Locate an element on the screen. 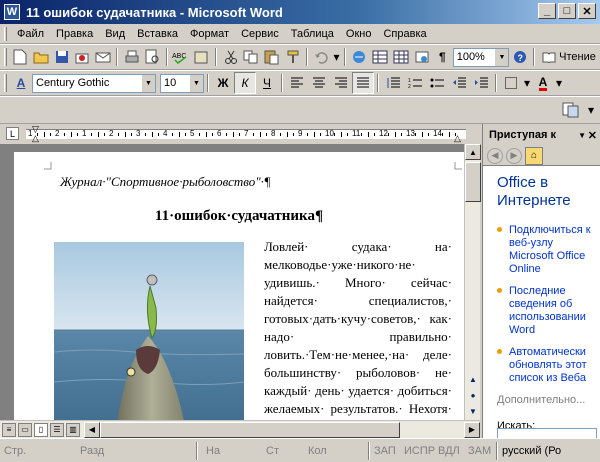 Image resolution: width=600 pixels, height=462 pixels. print-icon is located at coordinates (131, 57).